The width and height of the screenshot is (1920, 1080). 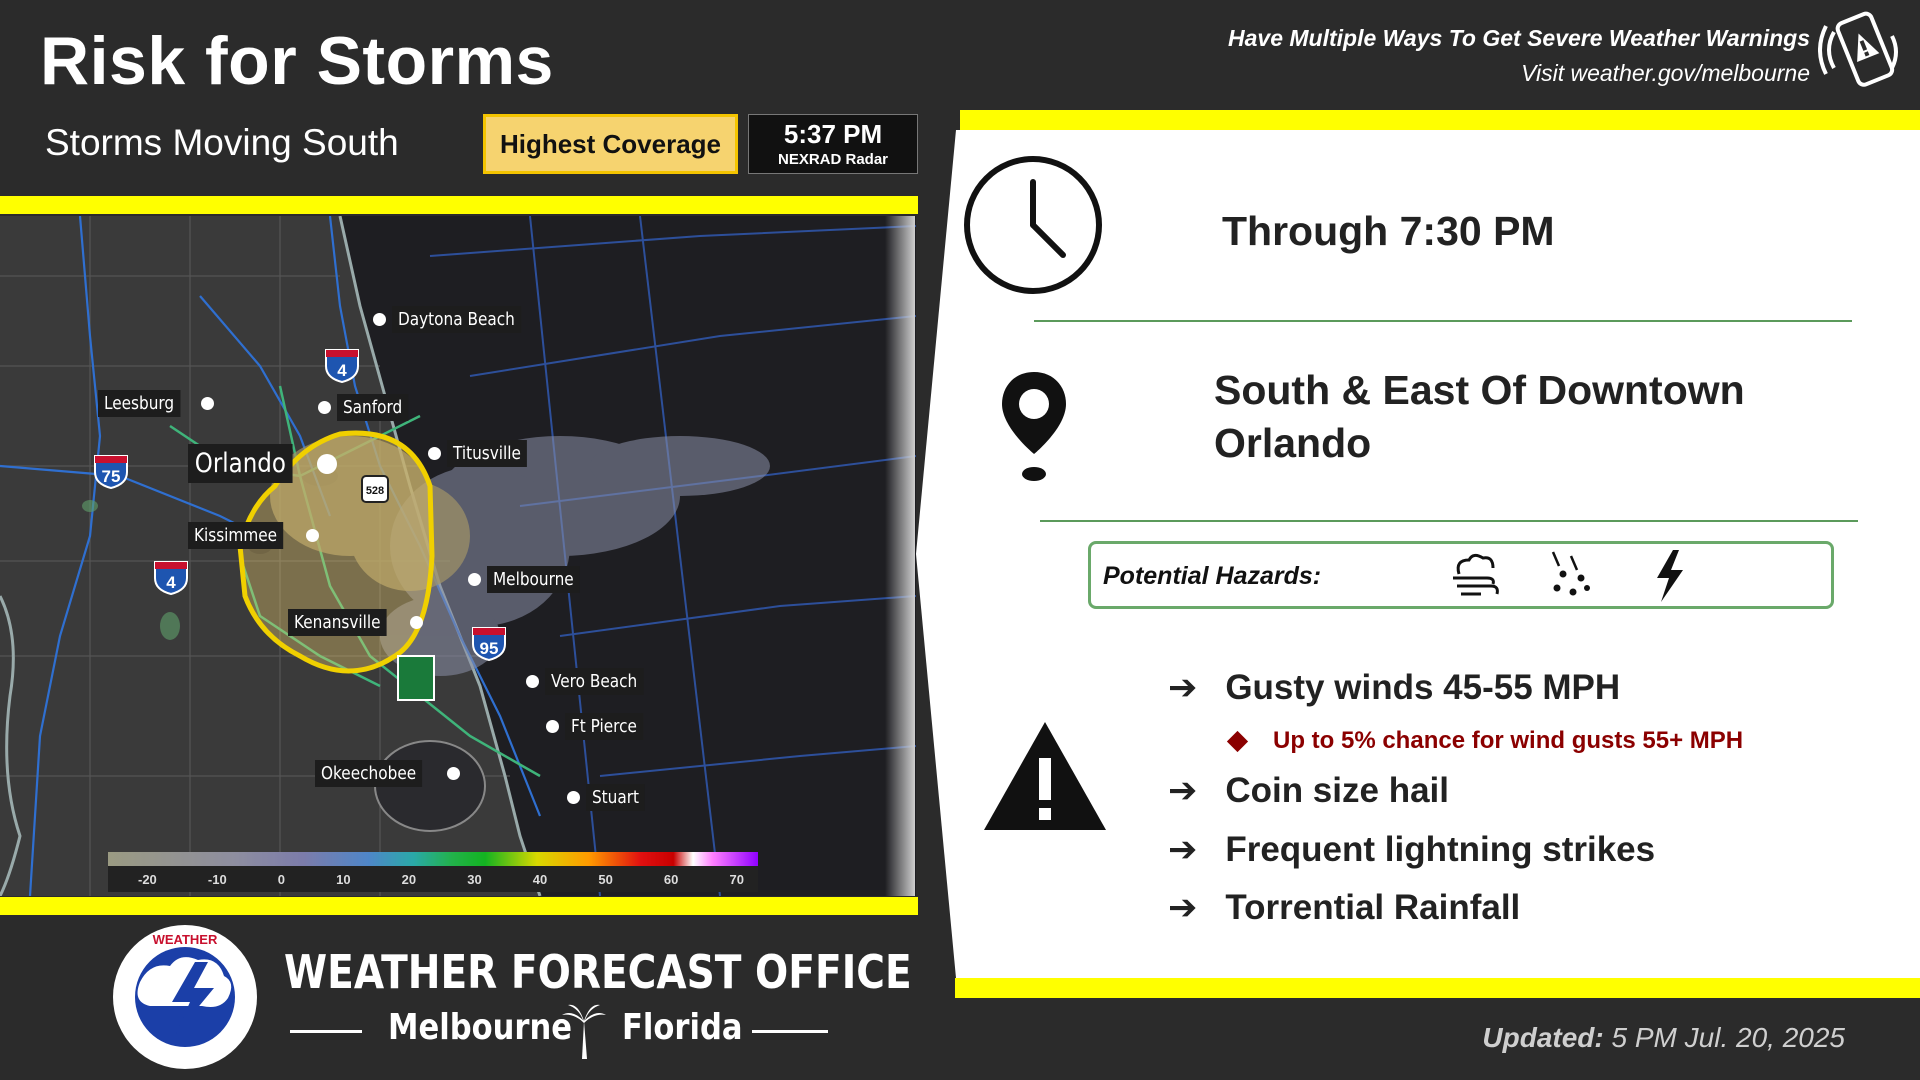 What do you see at coordinates (1508, 740) in the screenshot?
I see `sub-bullet-text: Up to 5% chance for wind gusts 55+ MPH` at bounding box center [1508, 740].